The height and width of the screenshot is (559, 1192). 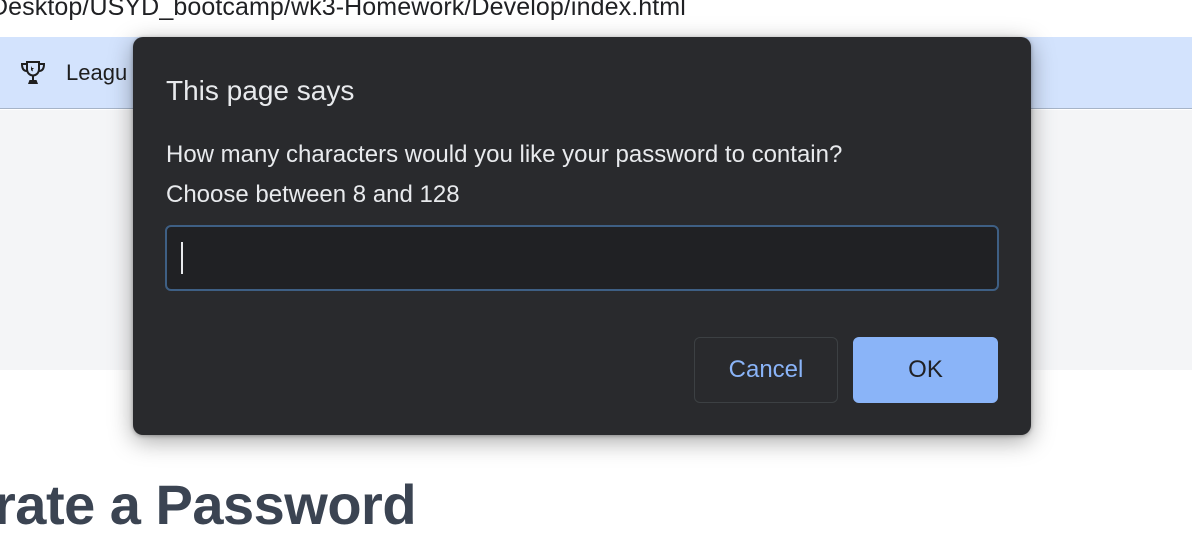 I want to click on bookmark-item: Leagu, so click(x=72, y=73).